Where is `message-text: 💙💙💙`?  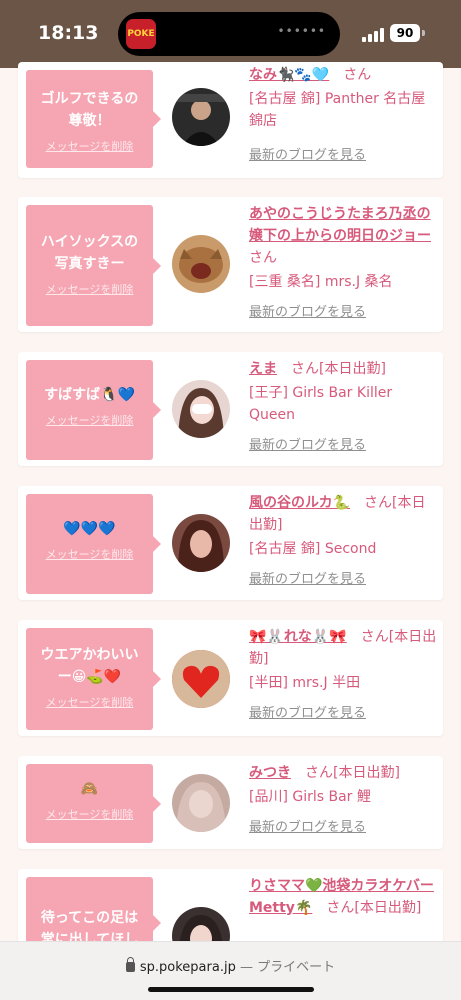 message-text: 💙💙💙 is located at coordinates (89, 529).